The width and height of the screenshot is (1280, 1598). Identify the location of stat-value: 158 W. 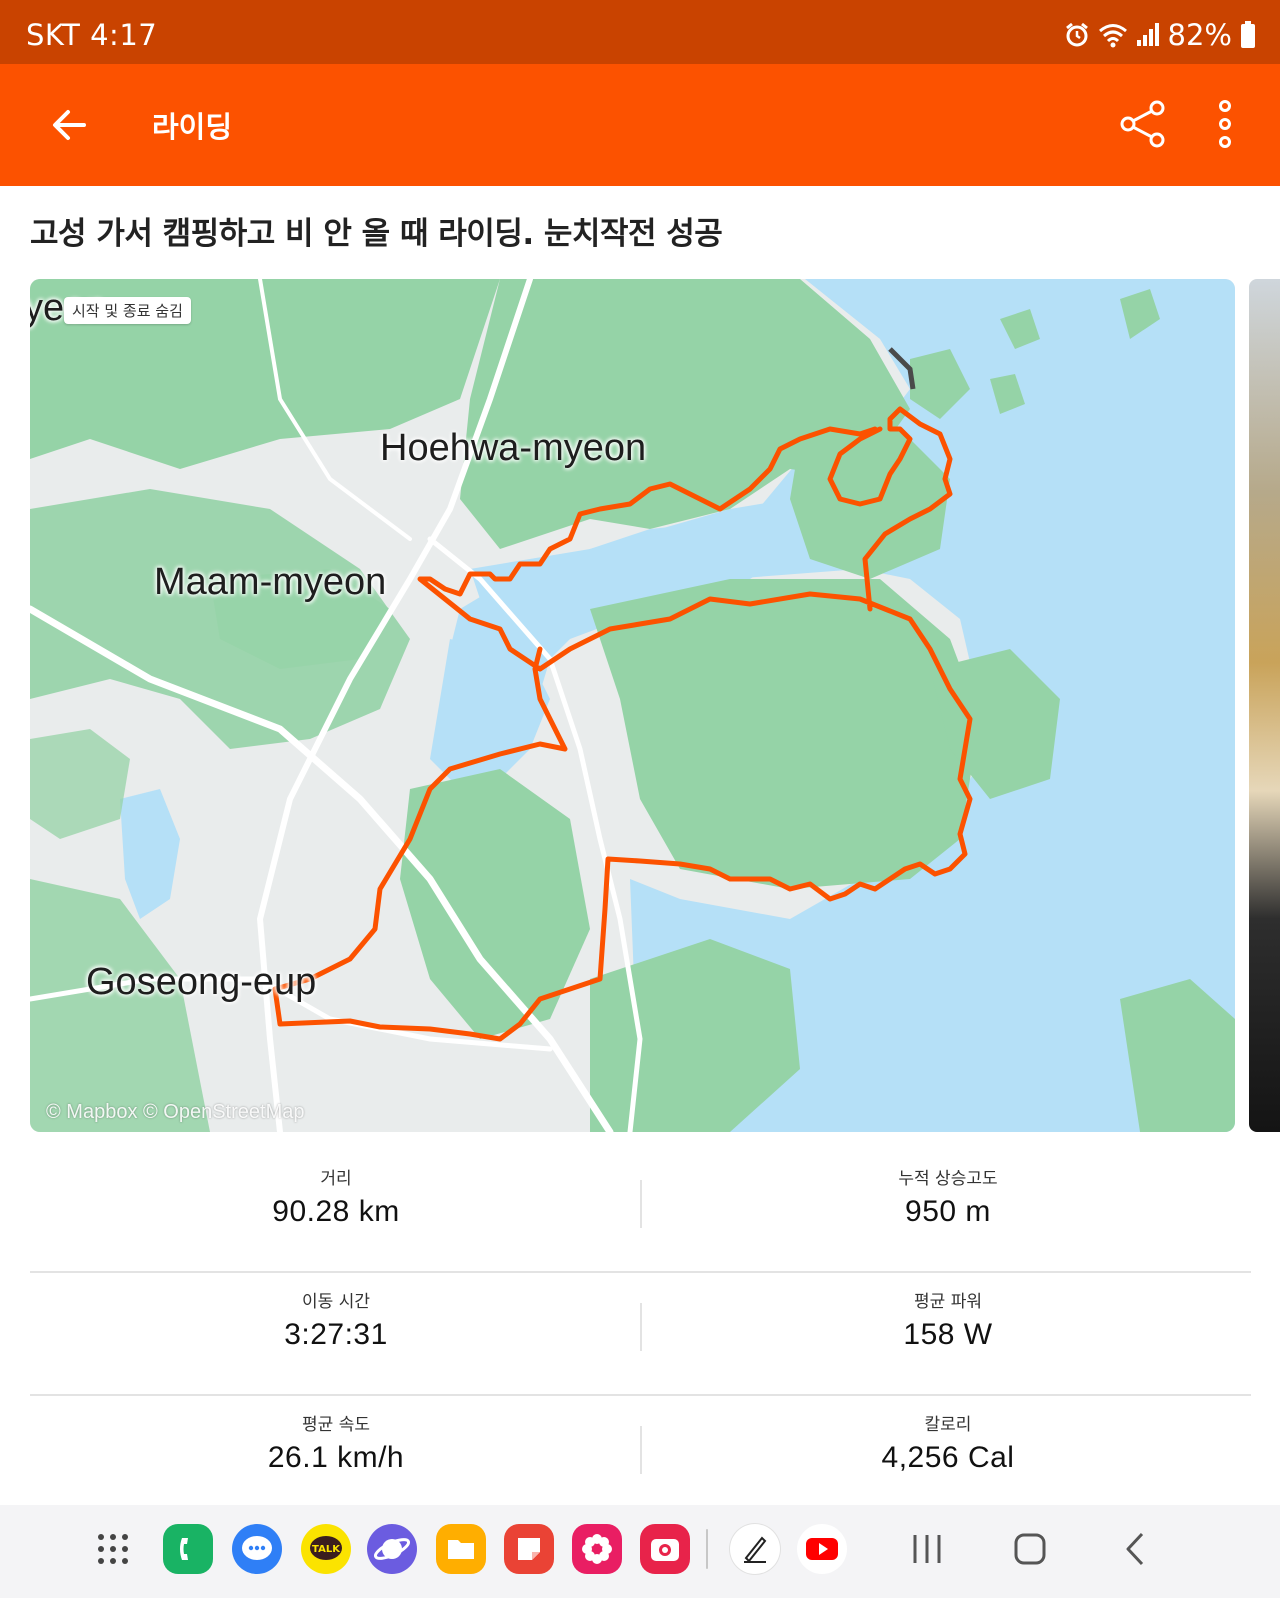
(948, 1334).